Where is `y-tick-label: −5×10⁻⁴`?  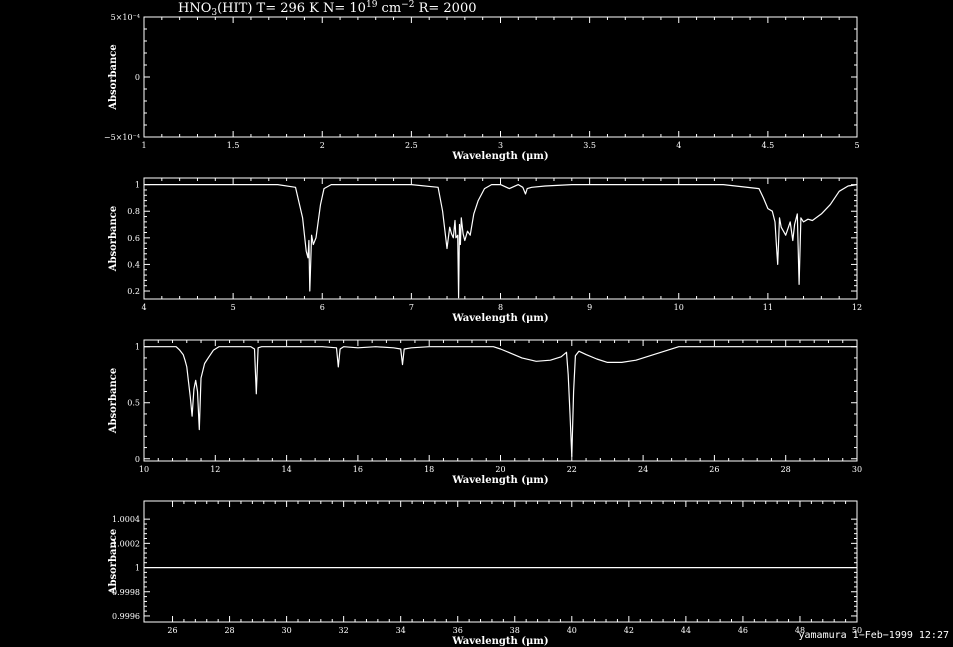
y-tick-label: −5×10⁻⁴ is located at coordinates (122, 137).